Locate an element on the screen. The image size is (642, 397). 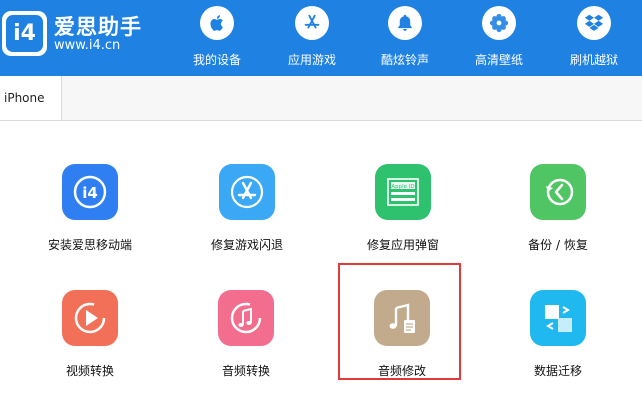
tool-fix-game-crash: 修复游戏闪退 is located at coordinates (247, 214).